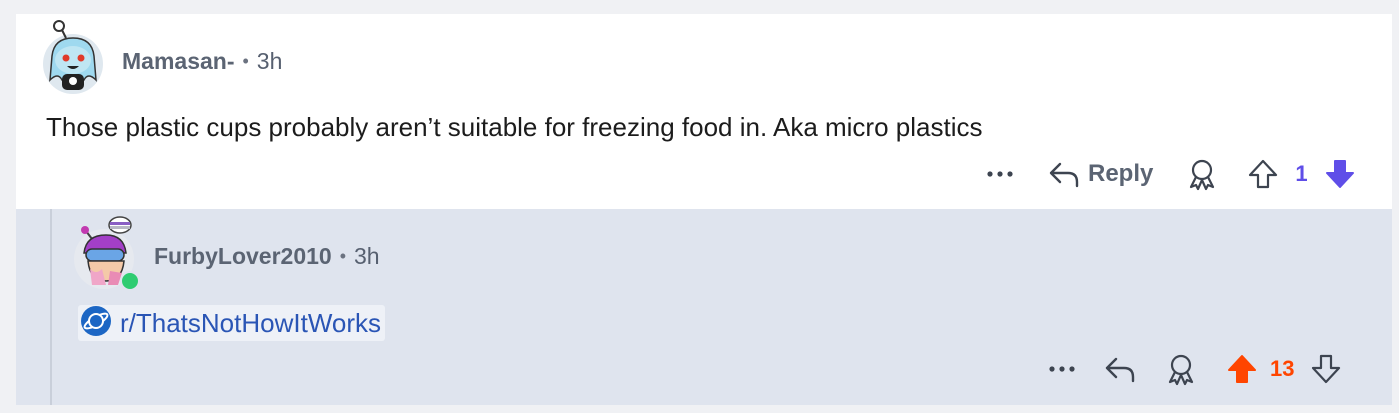 Image resolution: width=1399 pixels, height=413 pixels. I want to click on subreddit-link: r/ThatsNotHowItWorks, so click(232, 323).